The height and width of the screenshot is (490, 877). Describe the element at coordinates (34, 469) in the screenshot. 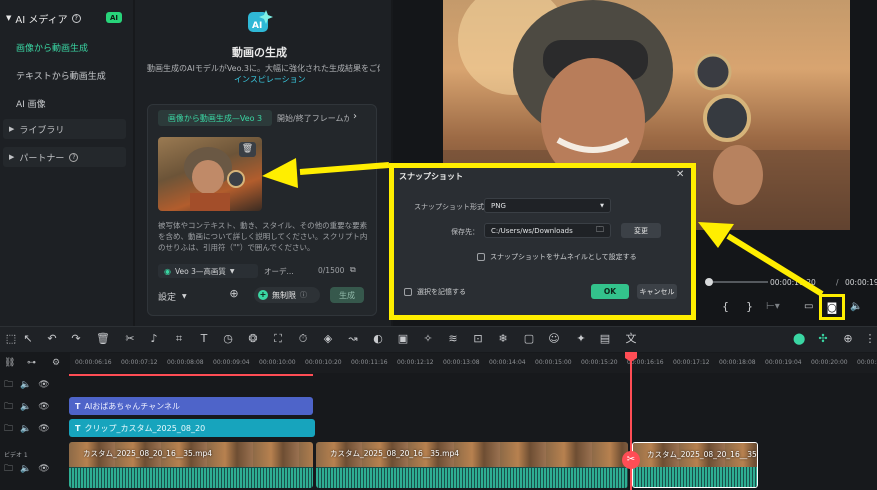

I see `track-controls-video: 🗀 🔈 👁` at that location.